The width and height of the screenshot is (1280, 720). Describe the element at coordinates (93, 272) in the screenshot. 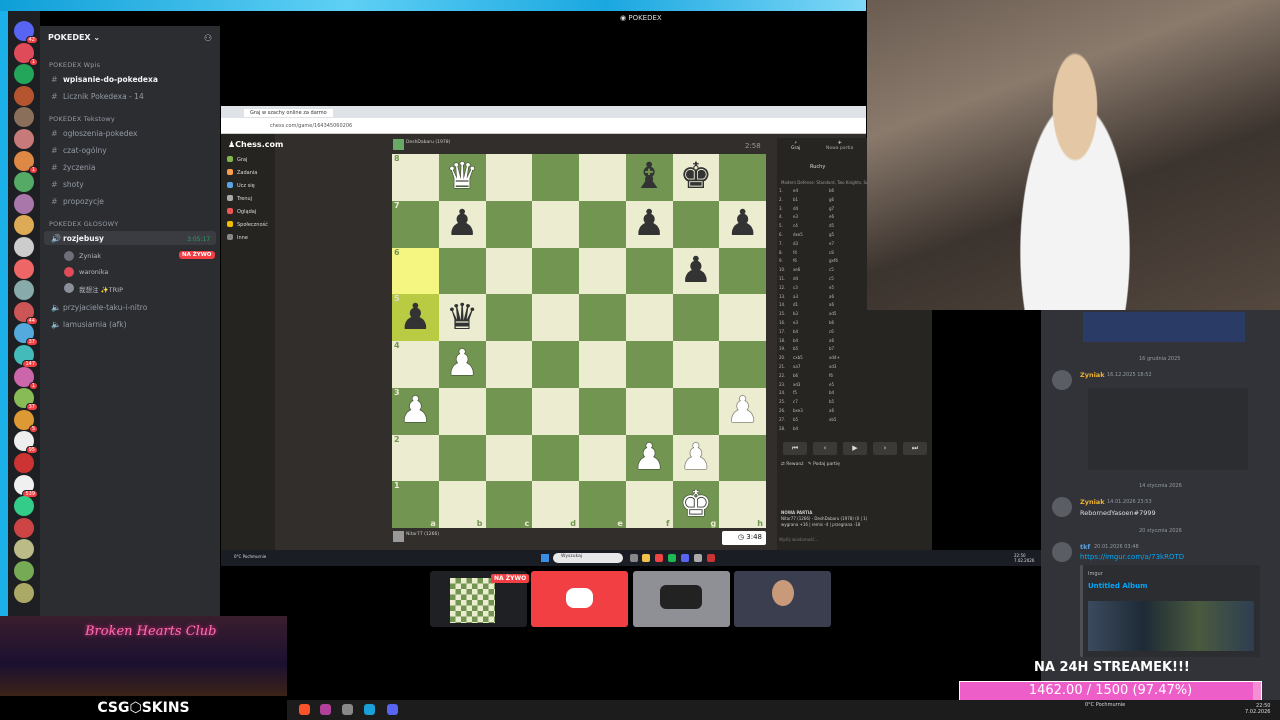

I see `voice-user: waronika` at that location.